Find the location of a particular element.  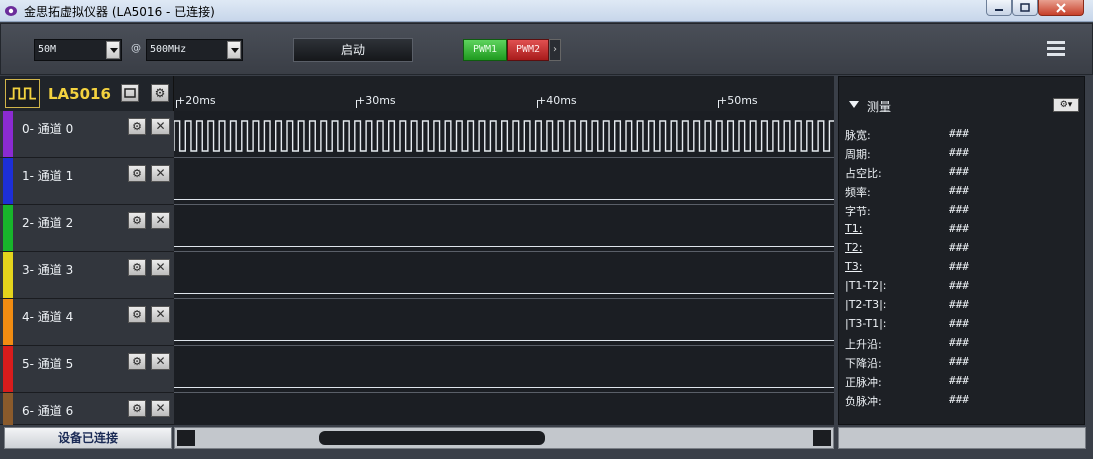

tick-label: +40ms is located at coordinates (557, 100).